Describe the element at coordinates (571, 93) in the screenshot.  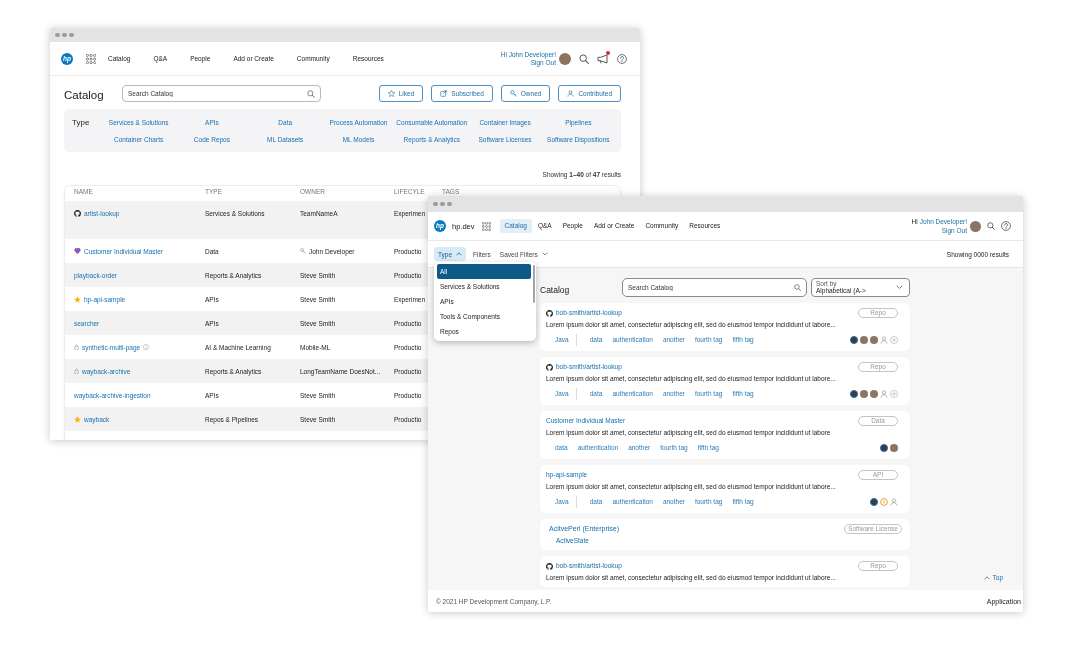
I see `person-icon` at that location.